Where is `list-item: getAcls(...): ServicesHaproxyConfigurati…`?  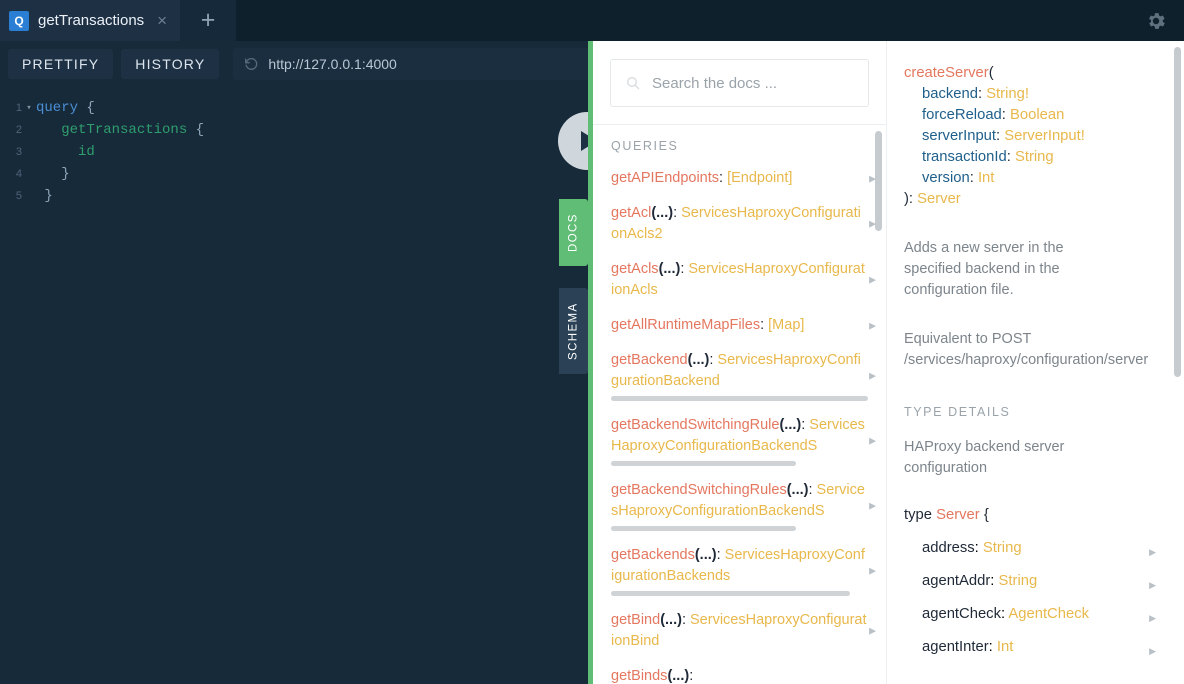 list-item: getAcls(...): ServicesHaproxyConfigurati… is located at coordinates (743, 280).